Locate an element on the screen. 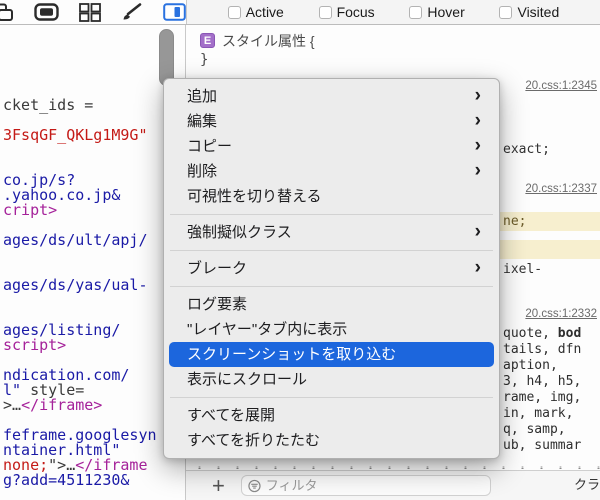 The height and width of the screenshot is (500, 600). menu-item: 削除 › is located at coordinates (331, 171).